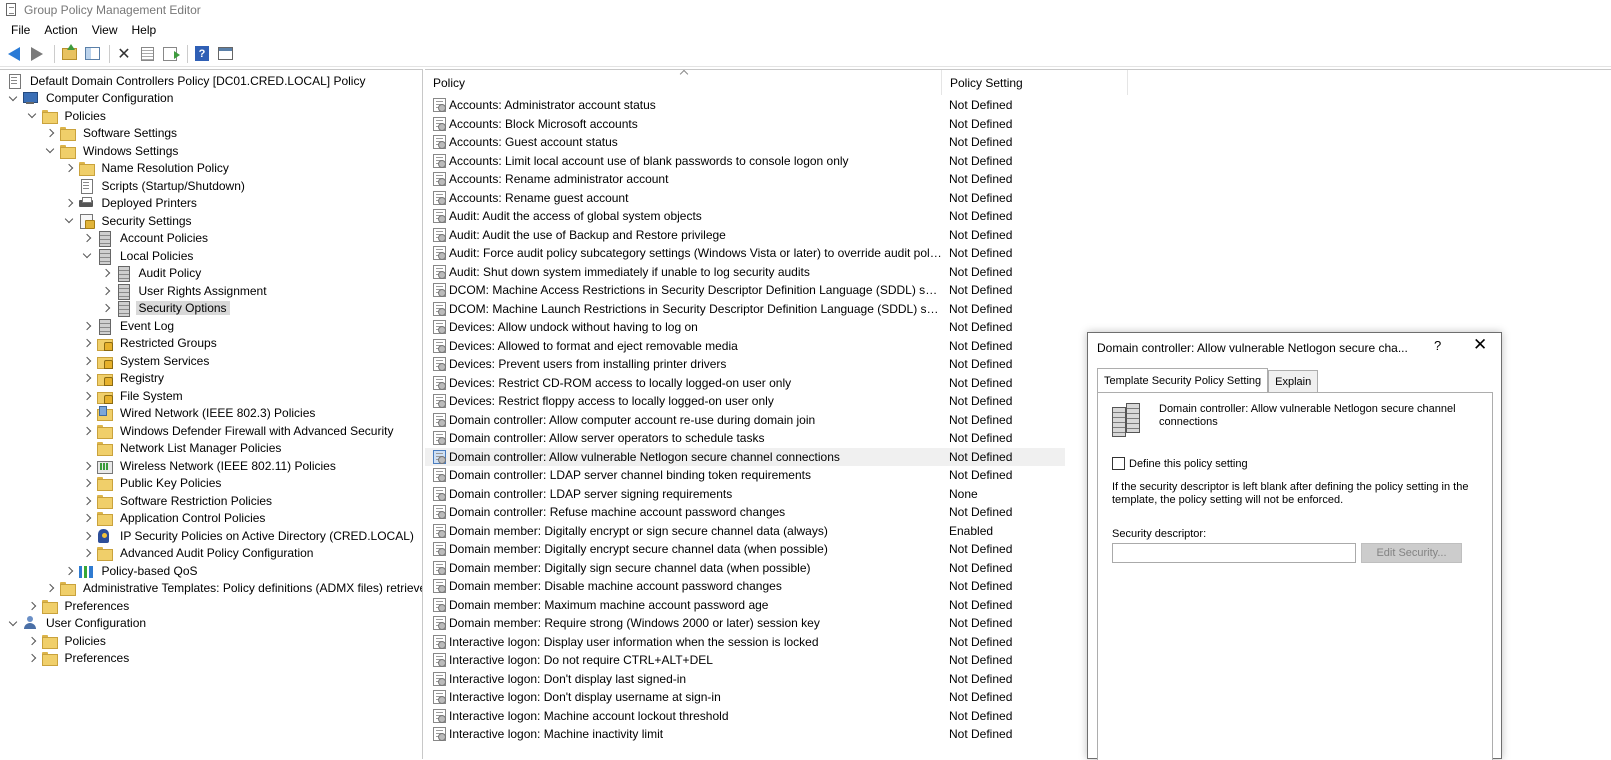  What do you see at coordinates (67, 116) in the screenshot?
I see `tree-policies: Policies` at bounding box center [67, 116].